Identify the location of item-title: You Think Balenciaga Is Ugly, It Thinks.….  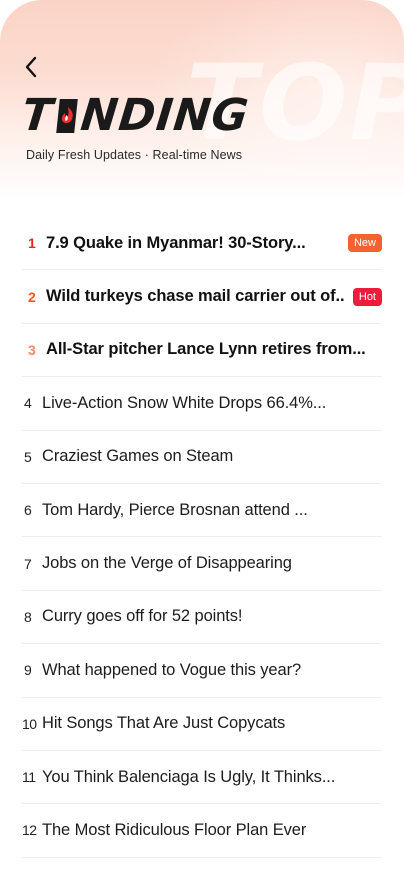
(189, 776).